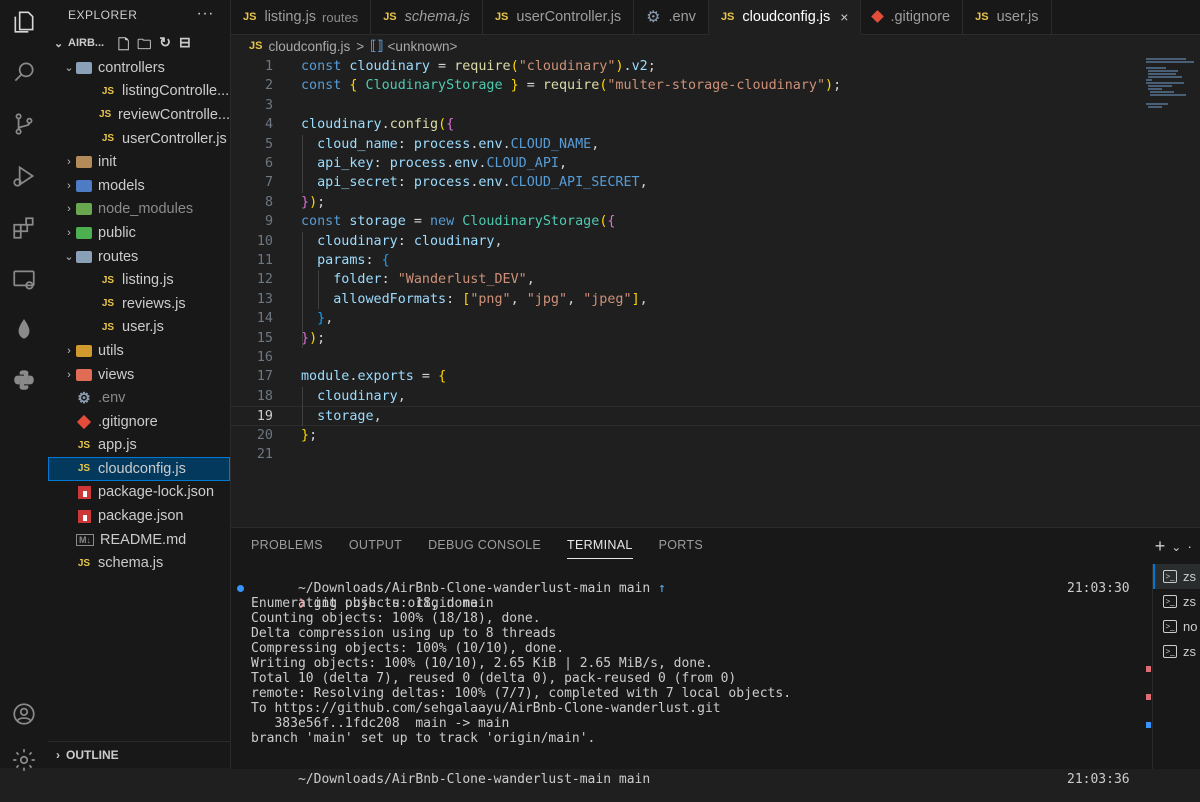  I want to click on breadcrumb-file: cloudconfig.js, so click(309, 46).